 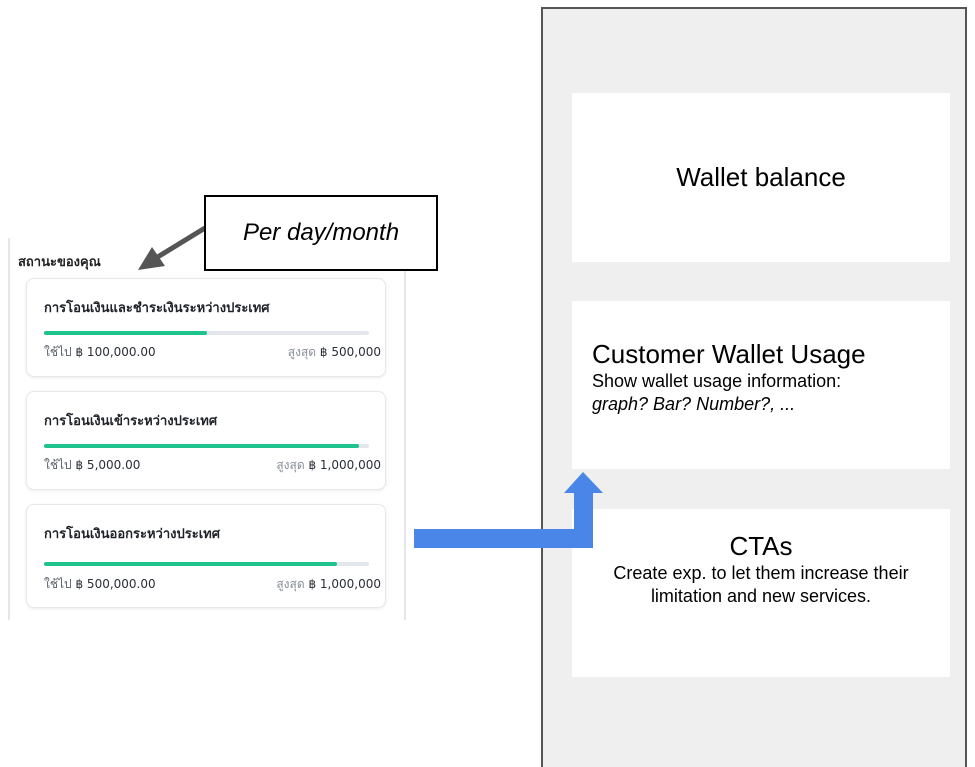 I want to click on callout-box: Per day/month, so click(x=321, y=233).